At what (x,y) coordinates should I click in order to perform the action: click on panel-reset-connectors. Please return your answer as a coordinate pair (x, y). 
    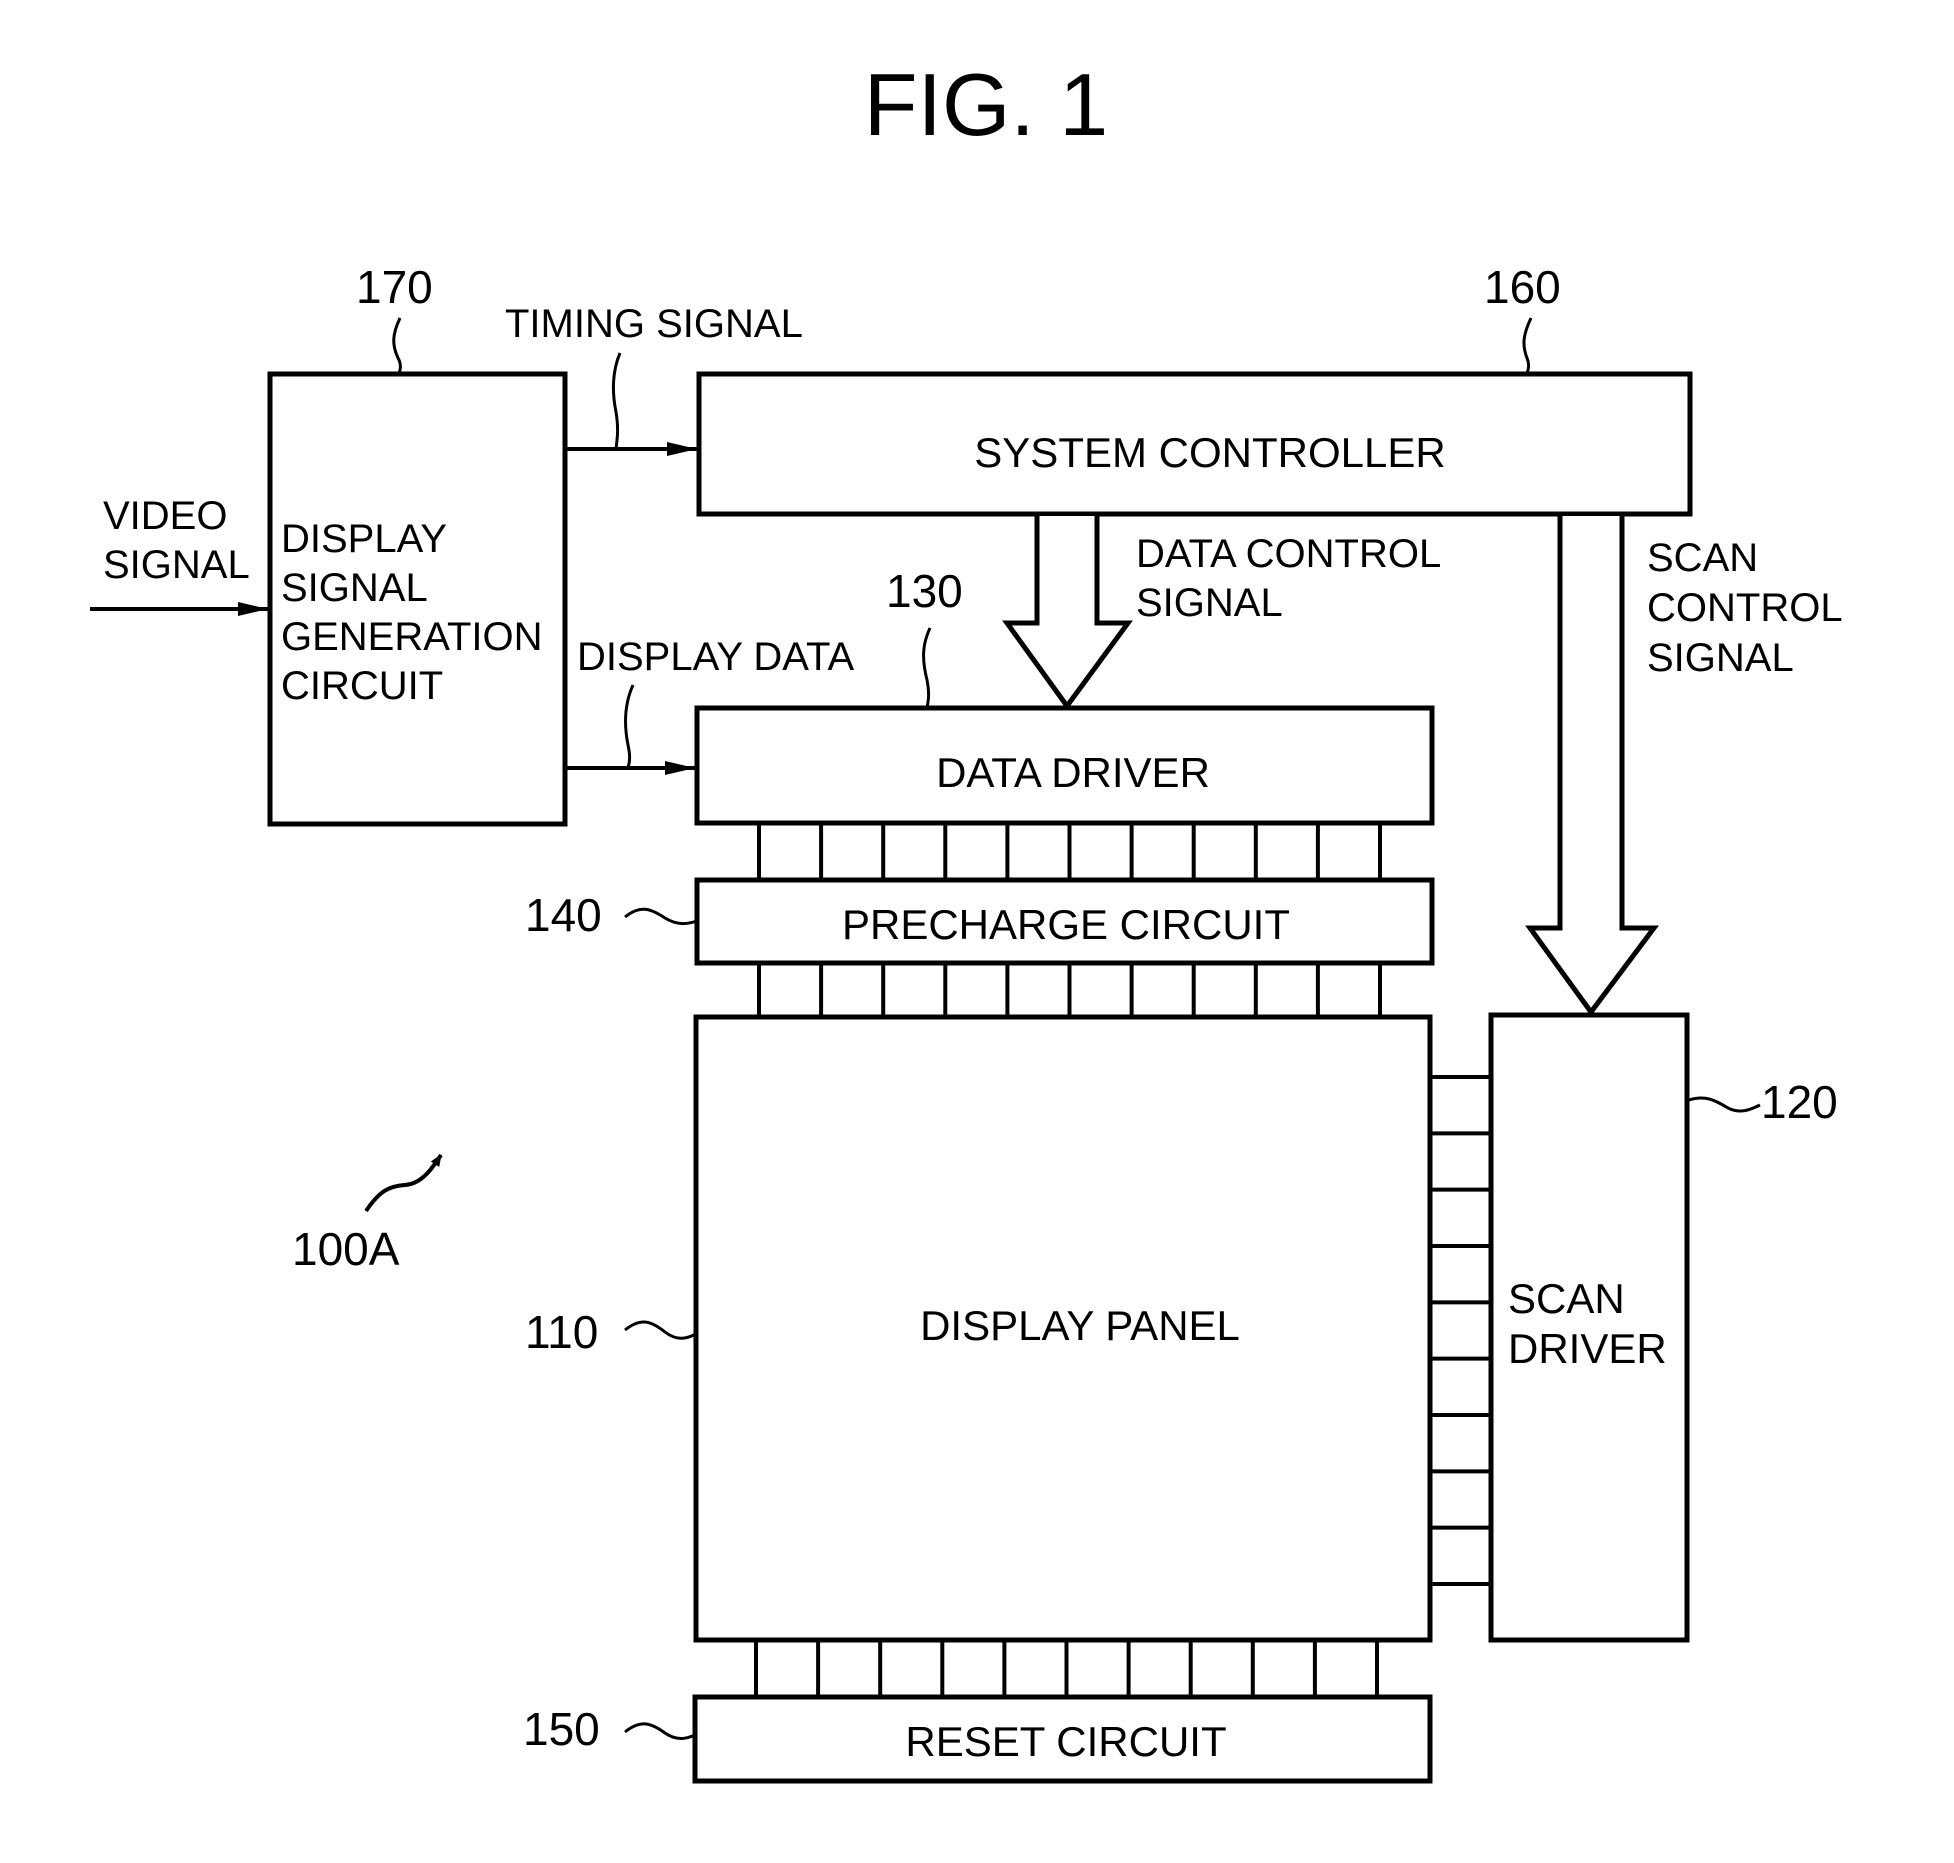
    Looking at the image, I should click on (1066, 1668).